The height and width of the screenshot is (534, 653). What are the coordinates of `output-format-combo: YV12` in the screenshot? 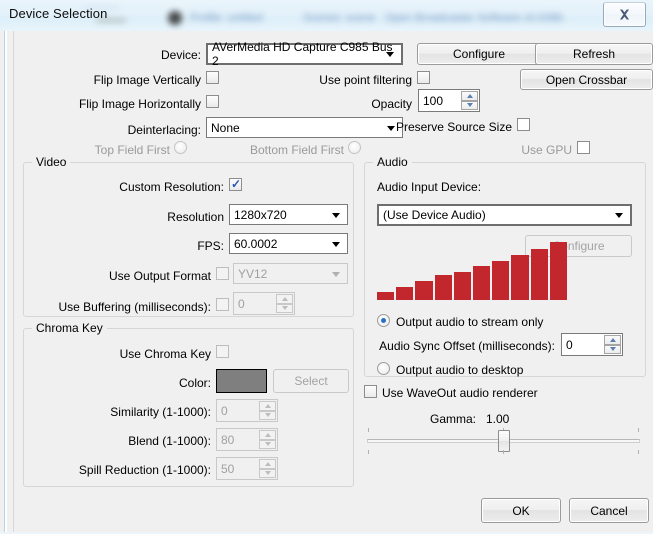 It's located at (290, 273).